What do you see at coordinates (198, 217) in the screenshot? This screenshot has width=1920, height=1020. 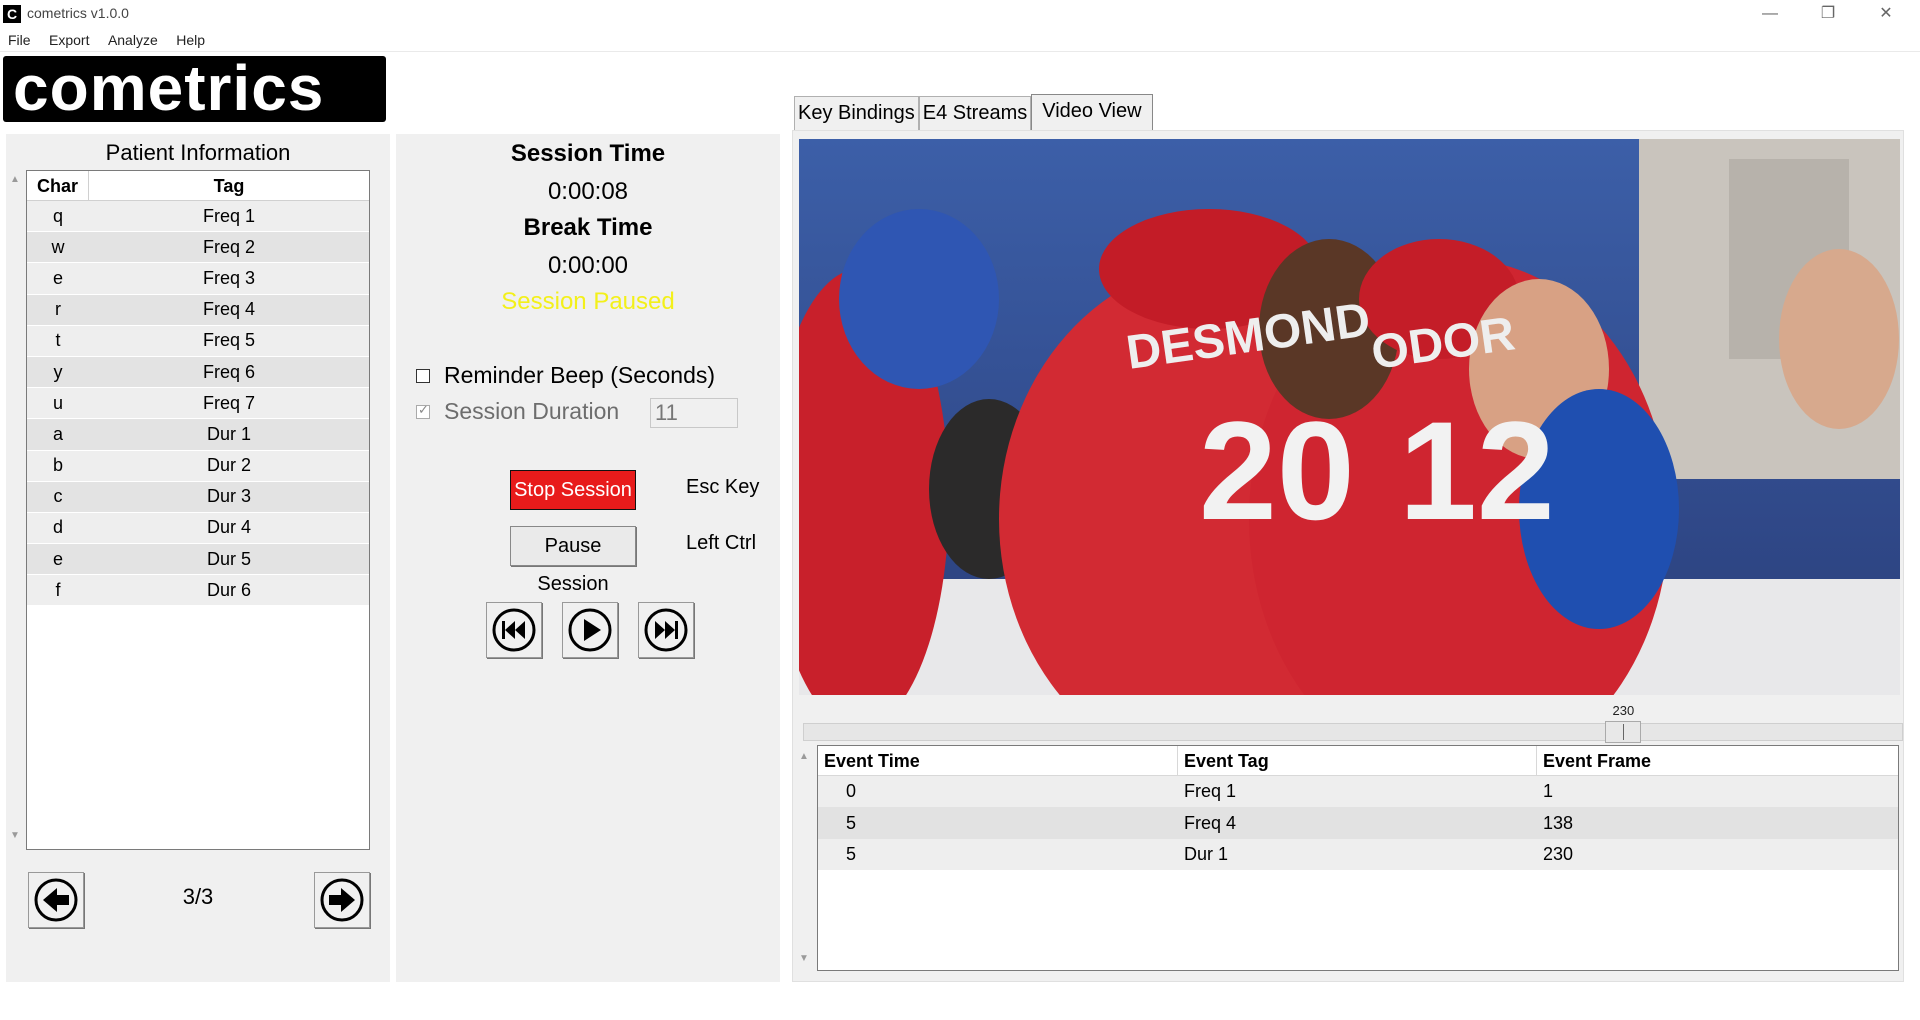 I see `table-row: q Freq 1` at bounding box center [198, 217].